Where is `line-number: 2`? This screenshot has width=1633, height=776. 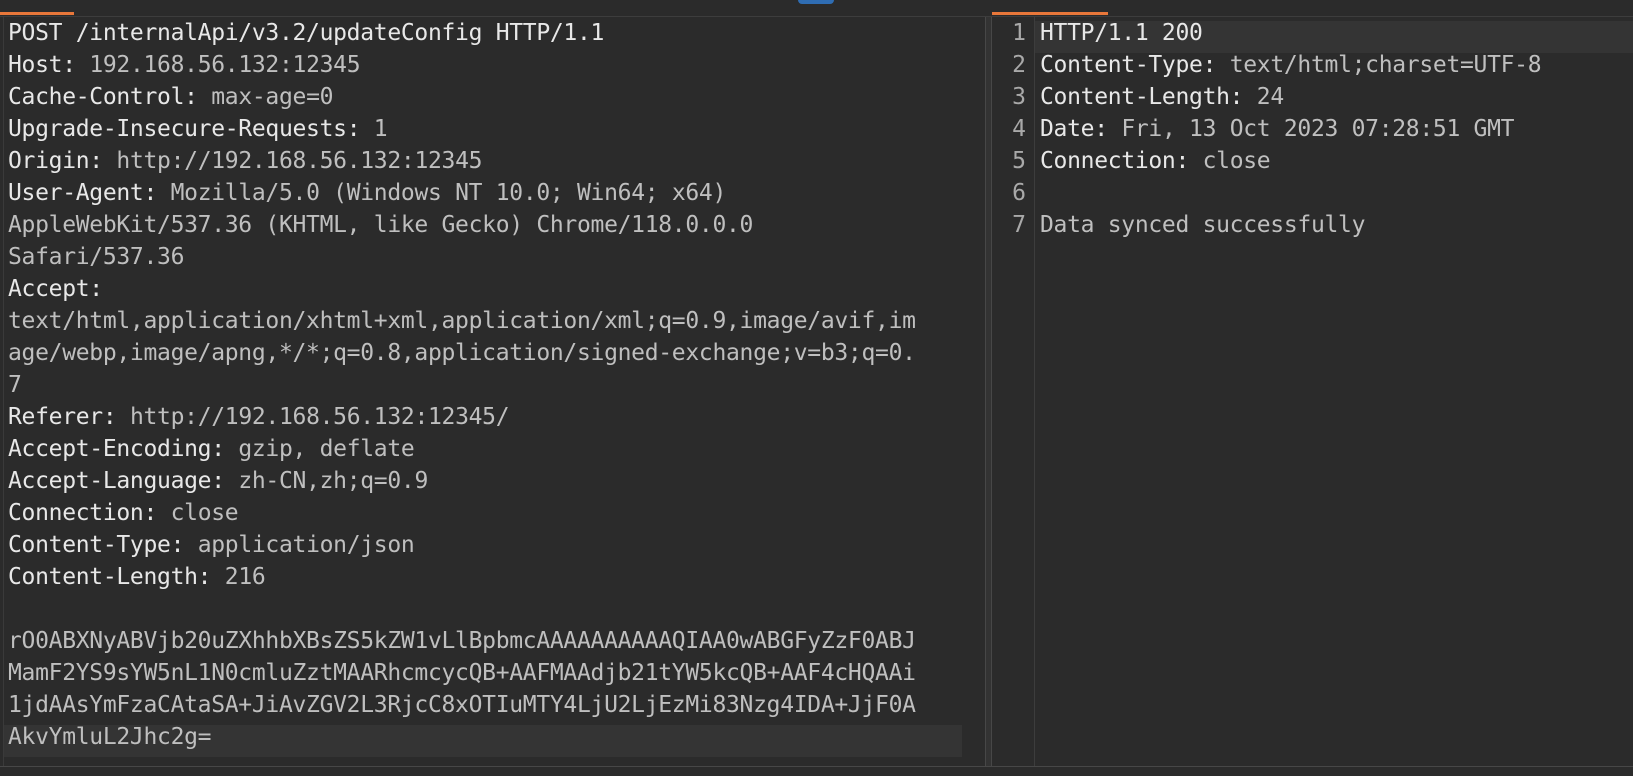
line-number: 2 is located at coordinates (1019, 65).